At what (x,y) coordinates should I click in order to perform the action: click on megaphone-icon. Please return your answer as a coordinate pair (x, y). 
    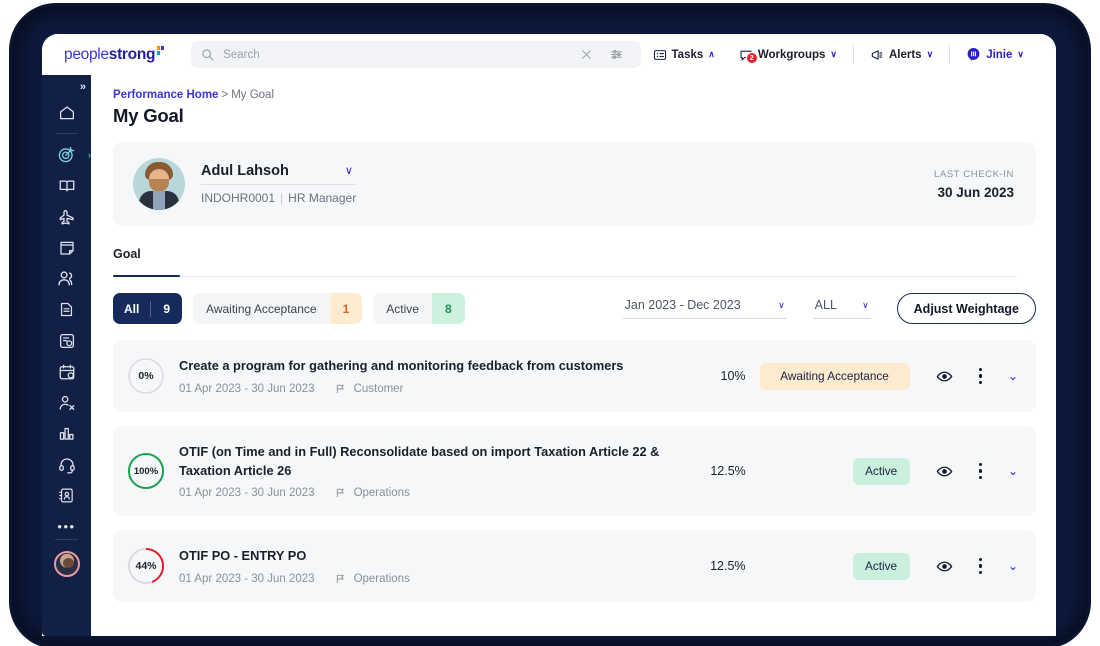
    Looking at the image, I should click on (877, 55).